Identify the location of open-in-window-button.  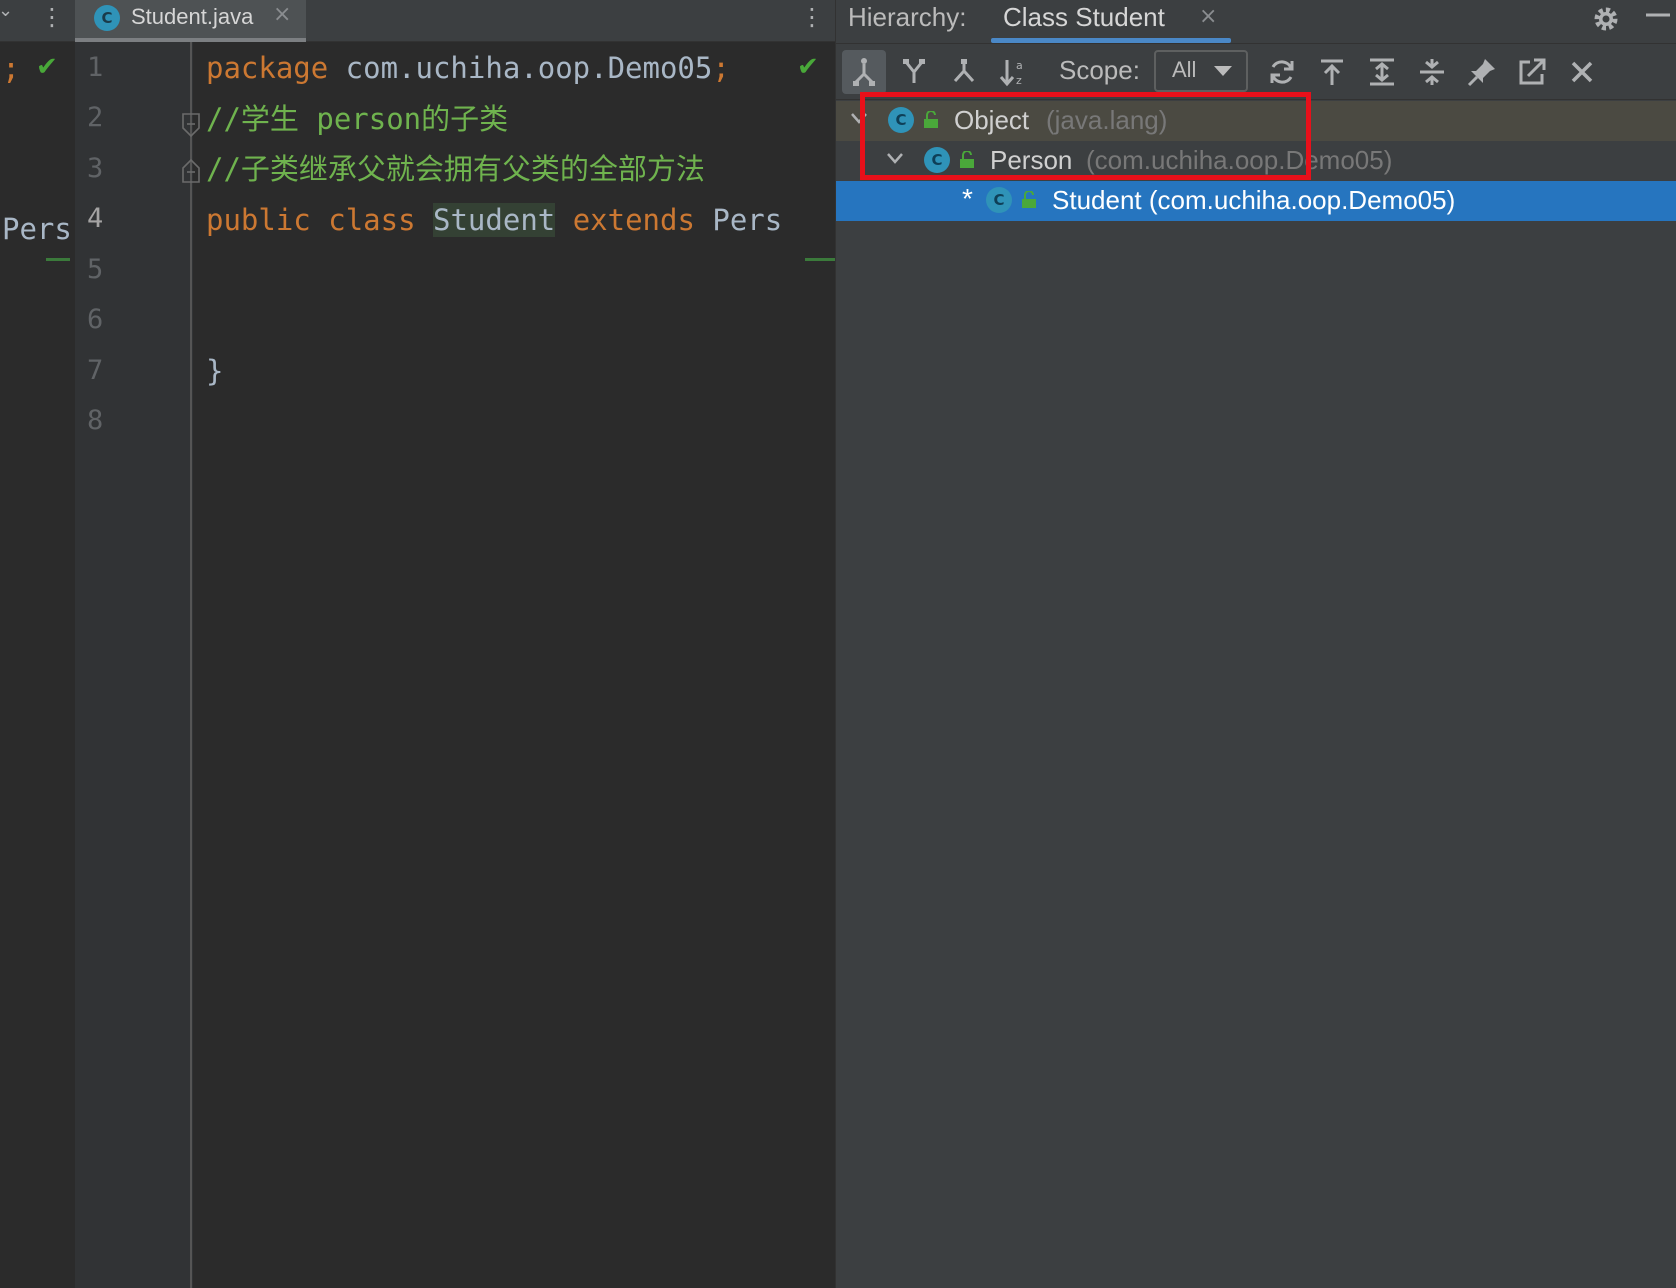
(1532, 72).